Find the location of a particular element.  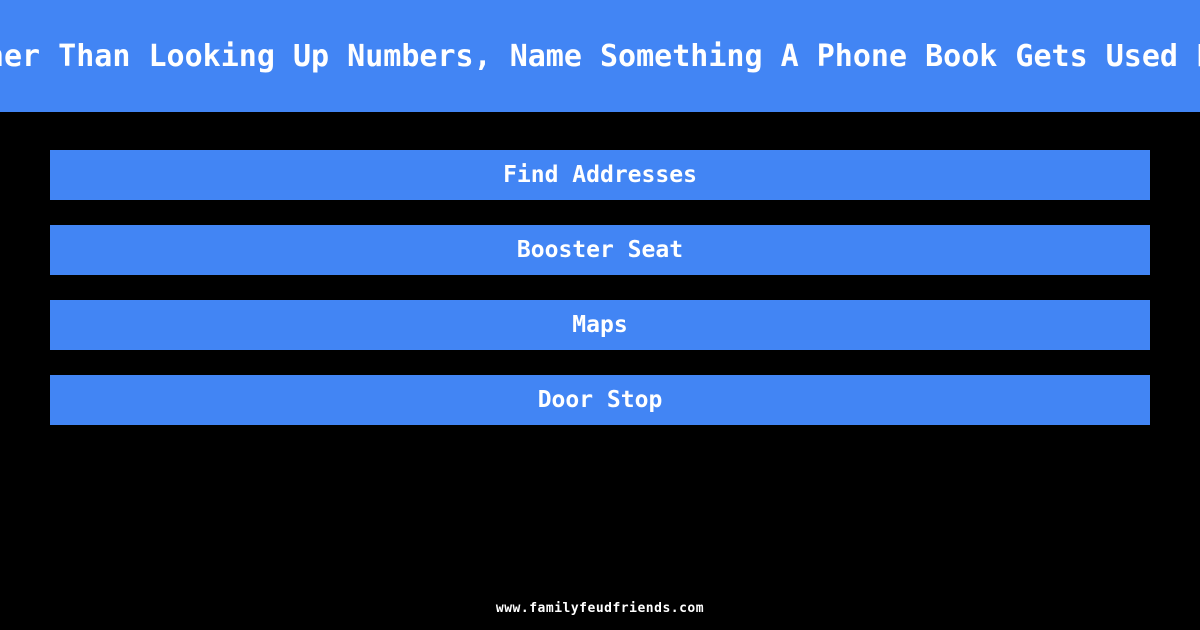

answer-label: Door Stop is located at coordinates (600, 399).